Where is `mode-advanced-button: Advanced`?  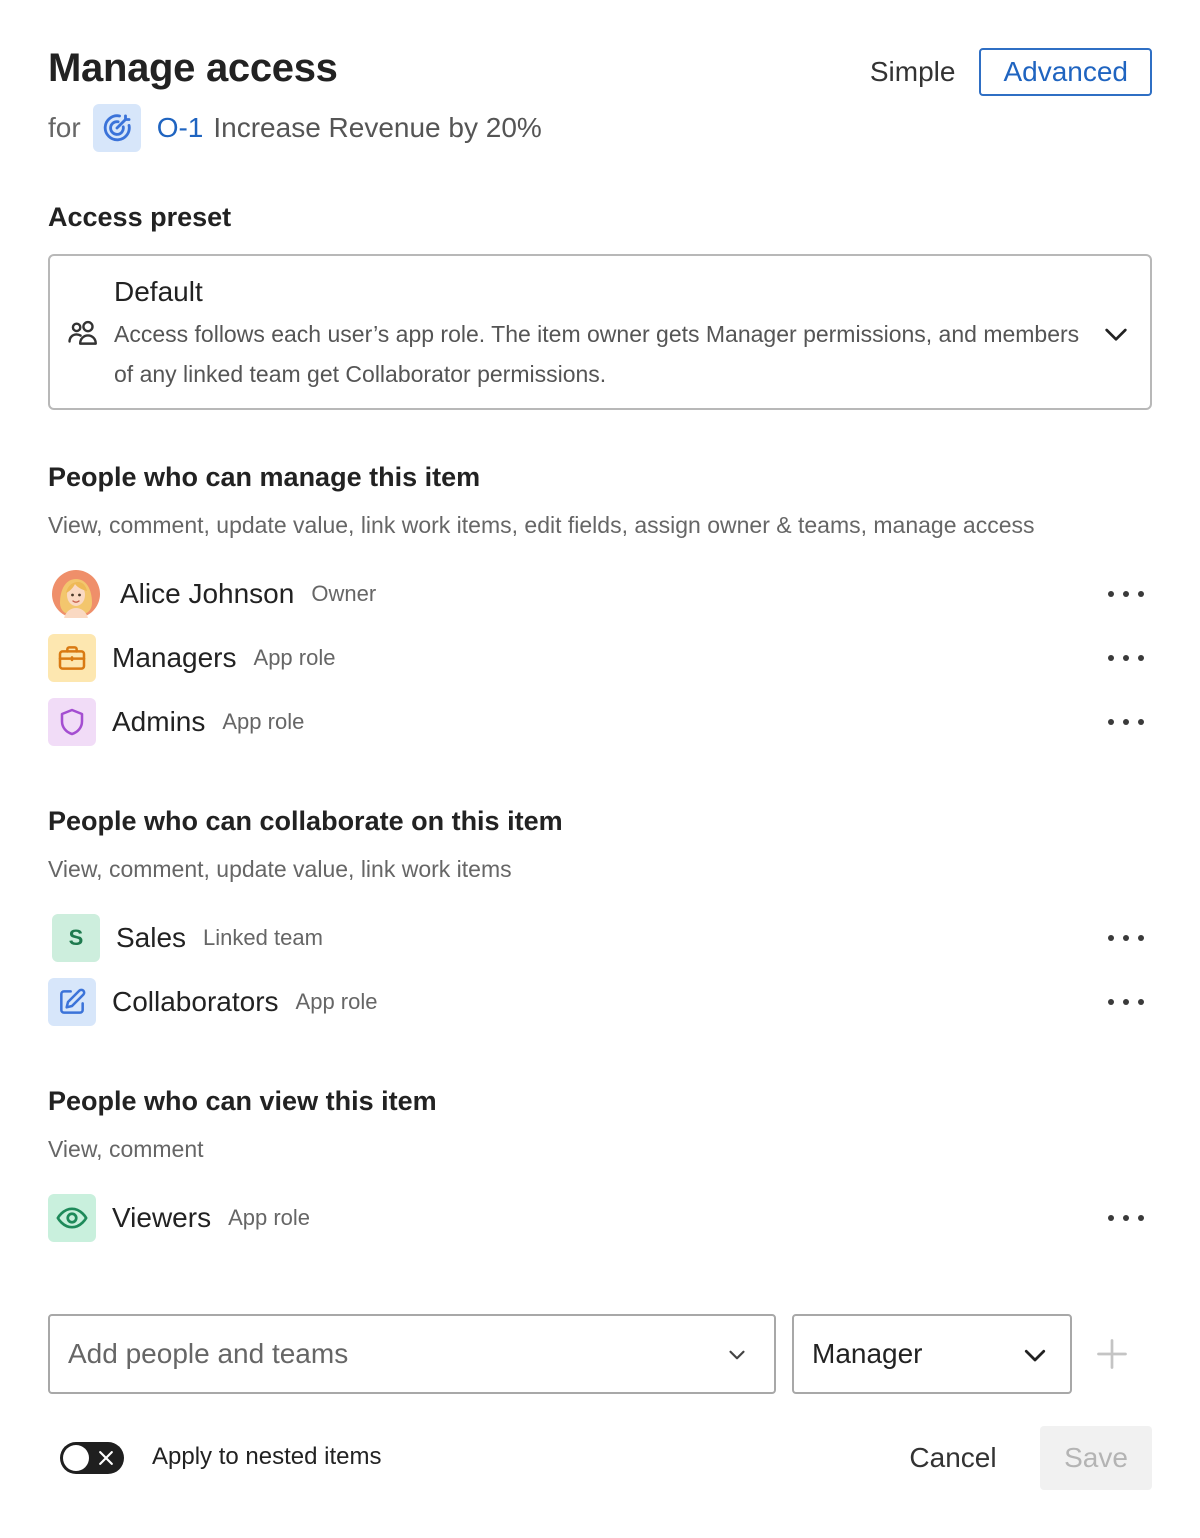
mode-advanced-button: Advanced is located at coordinates (1065, 72).